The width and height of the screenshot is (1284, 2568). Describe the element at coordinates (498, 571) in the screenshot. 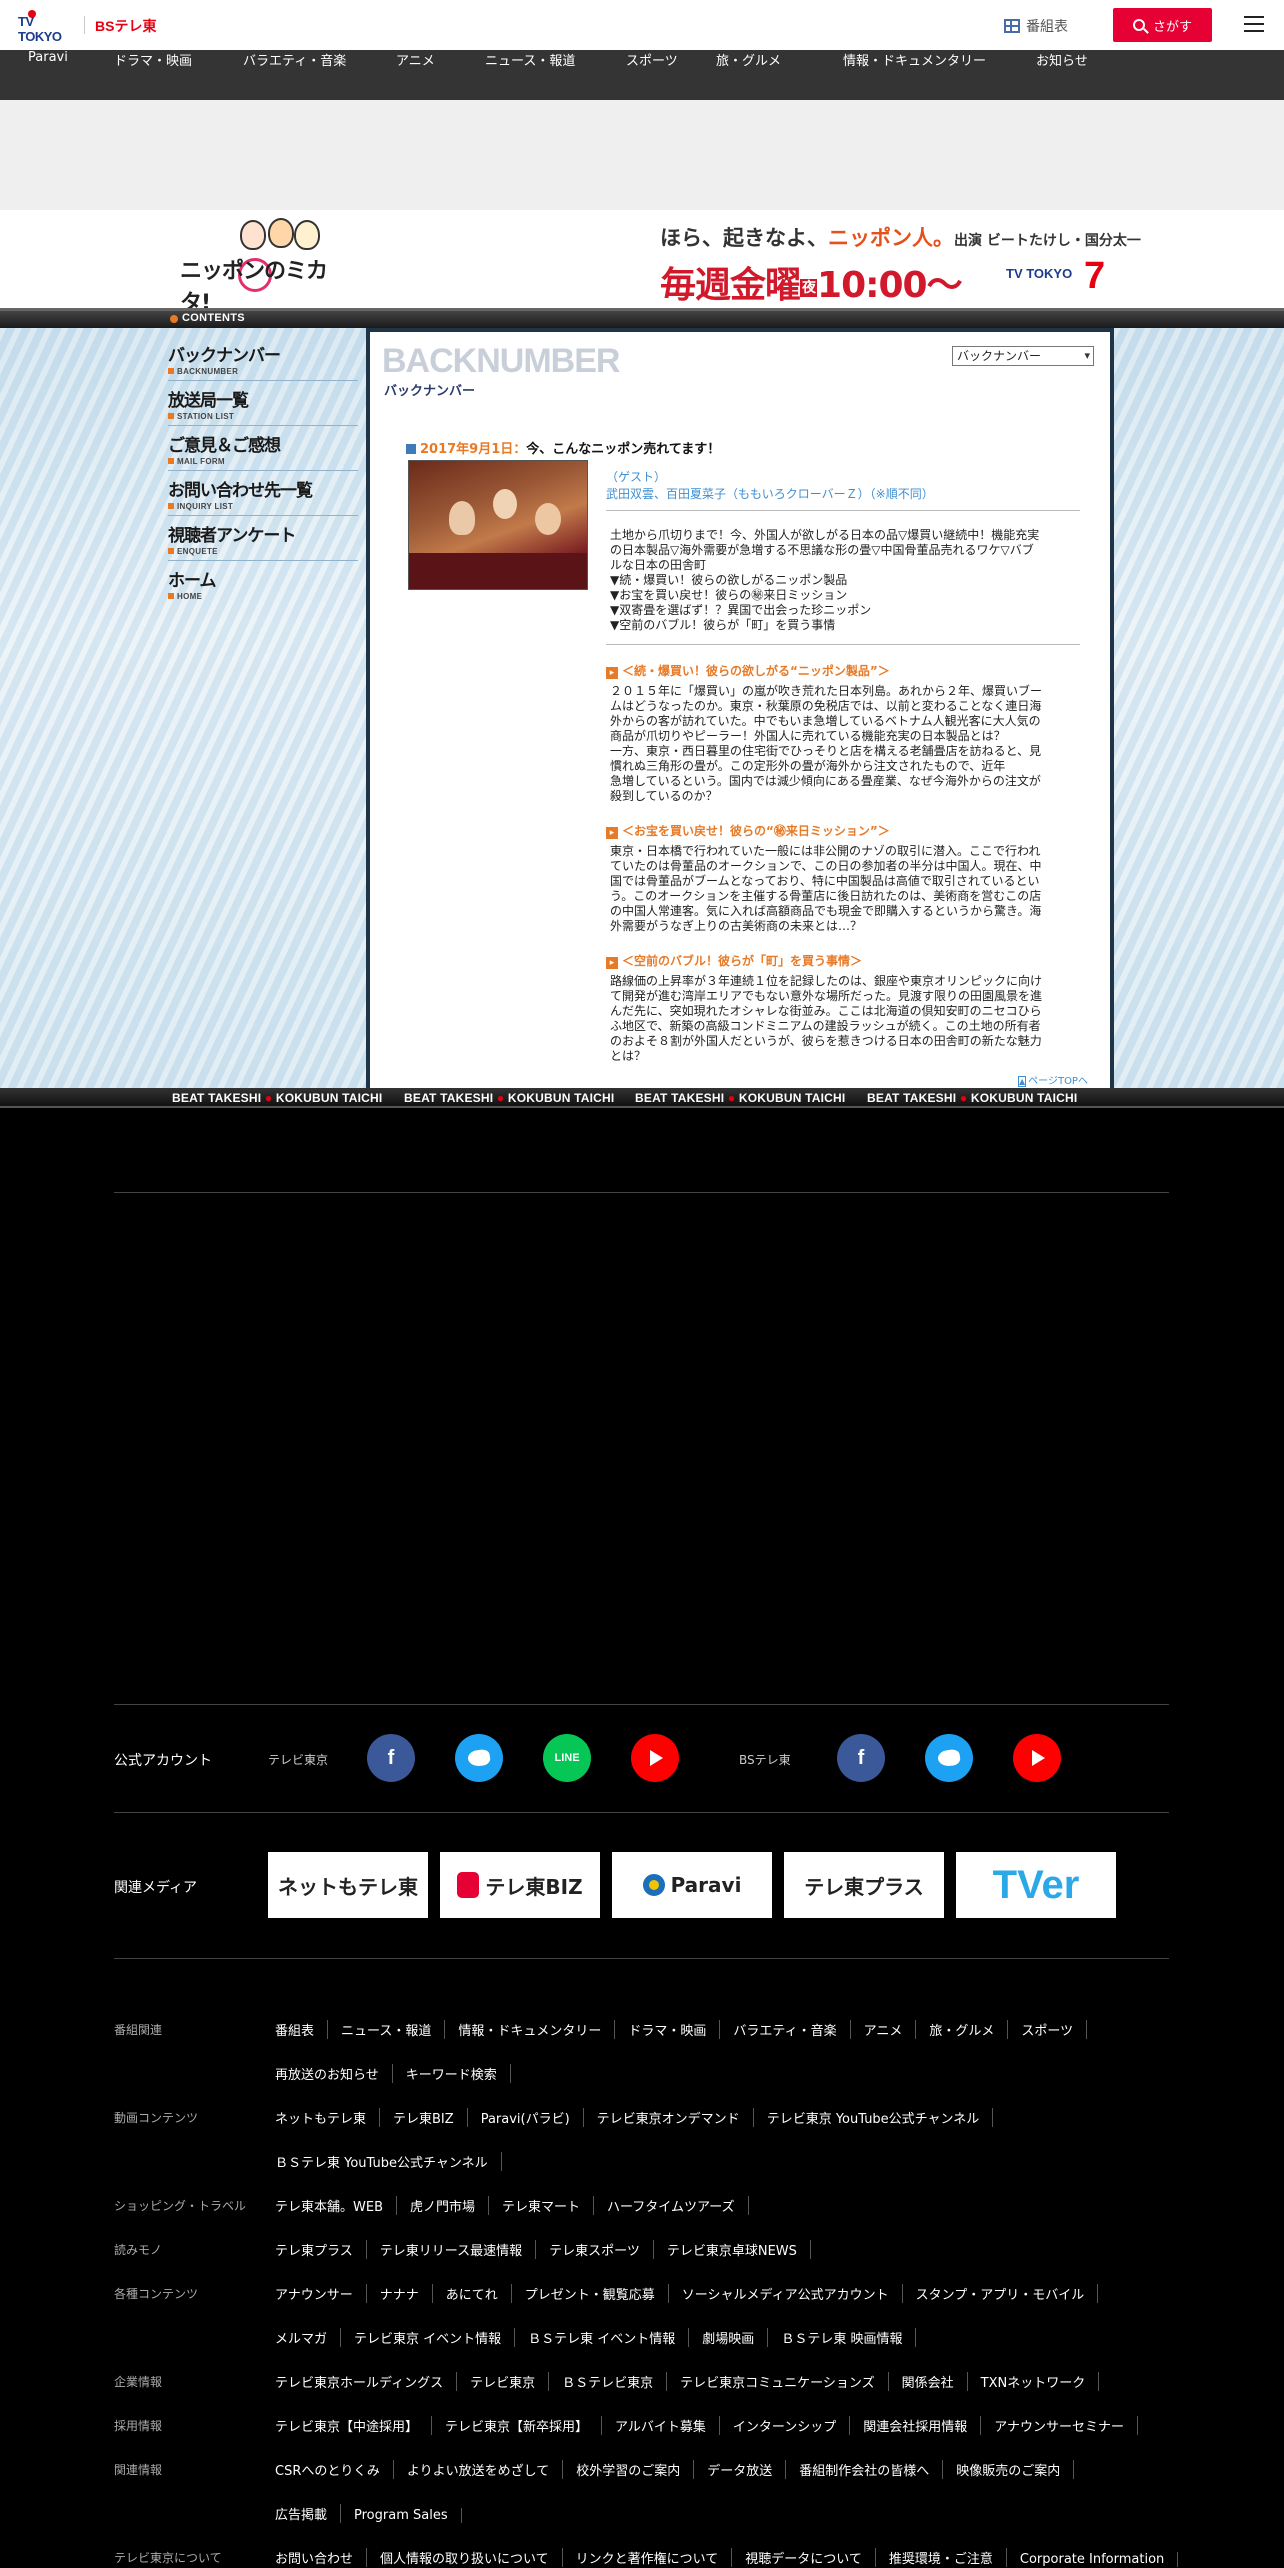

I see `thumbnail-table` at that location.